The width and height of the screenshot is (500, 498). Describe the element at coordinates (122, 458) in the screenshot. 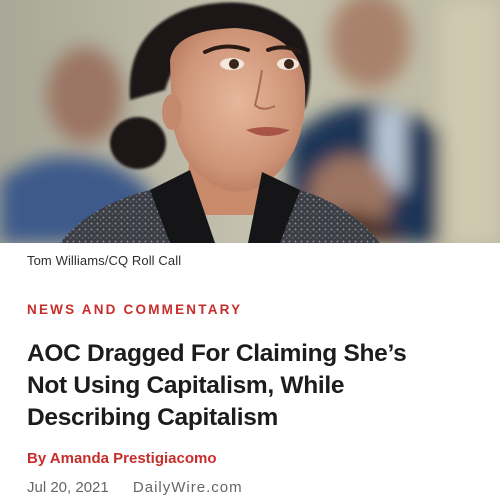

I see `author-byline: By Amanda Prestigiacomo` at that location.